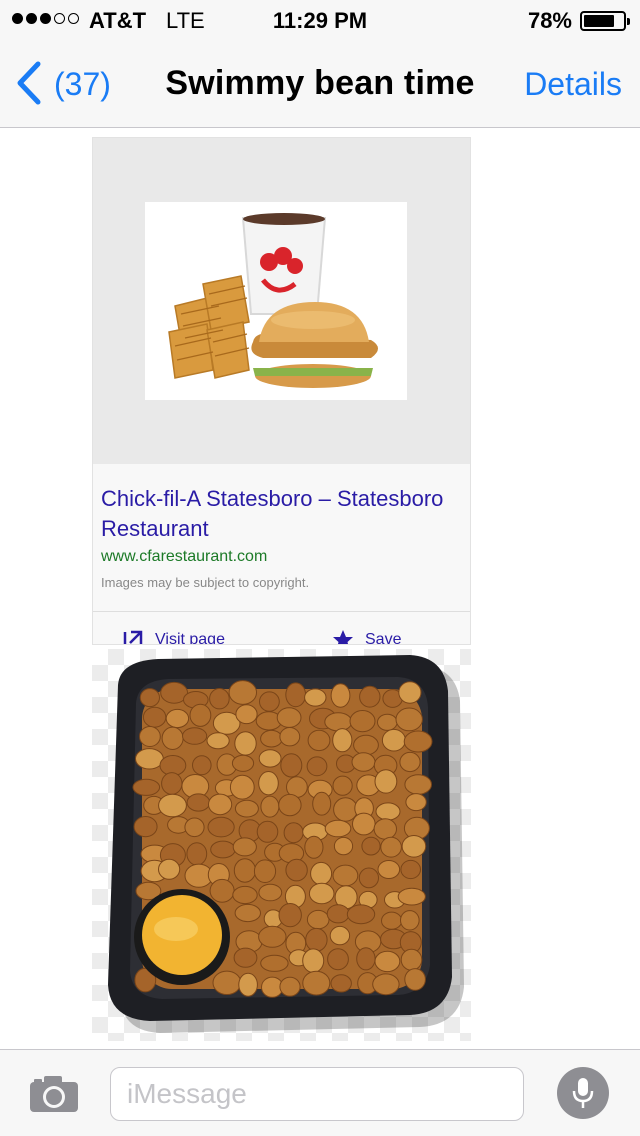  What do you see at coordinates (190, 638) in the screenshot?
I see `visit-page-label: Visit page` at bounding box center [190, 638].